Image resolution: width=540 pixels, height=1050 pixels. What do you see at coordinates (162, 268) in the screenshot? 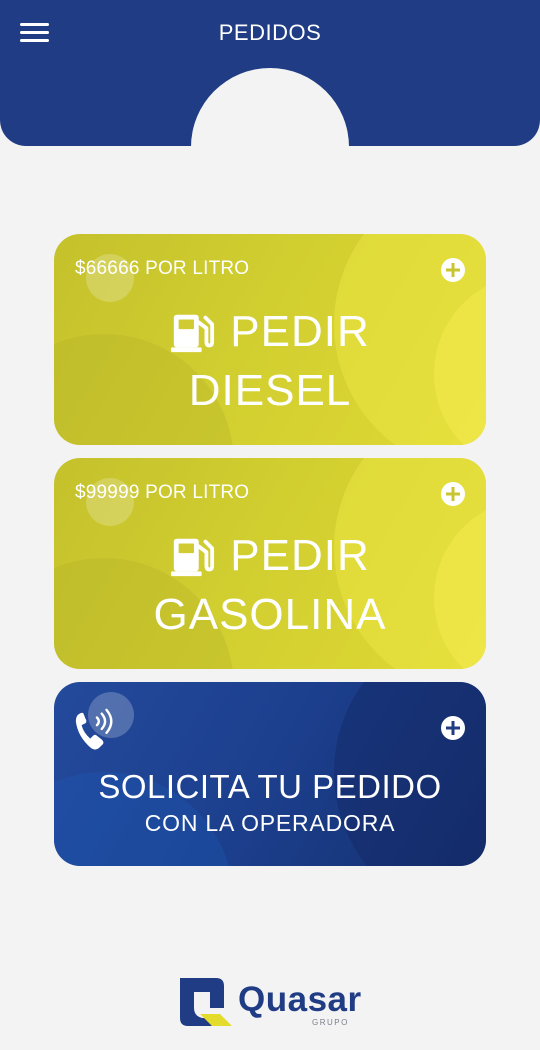
I see `diesel-price: $66666 POR LITRO` at bounding box center [162, 268].